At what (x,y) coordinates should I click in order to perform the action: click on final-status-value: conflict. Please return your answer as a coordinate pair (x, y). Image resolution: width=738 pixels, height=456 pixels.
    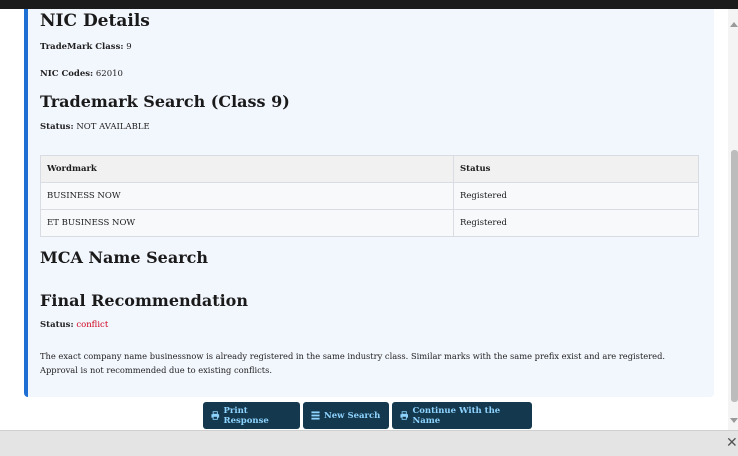
    Looking at the image, I should click on (92, 325).